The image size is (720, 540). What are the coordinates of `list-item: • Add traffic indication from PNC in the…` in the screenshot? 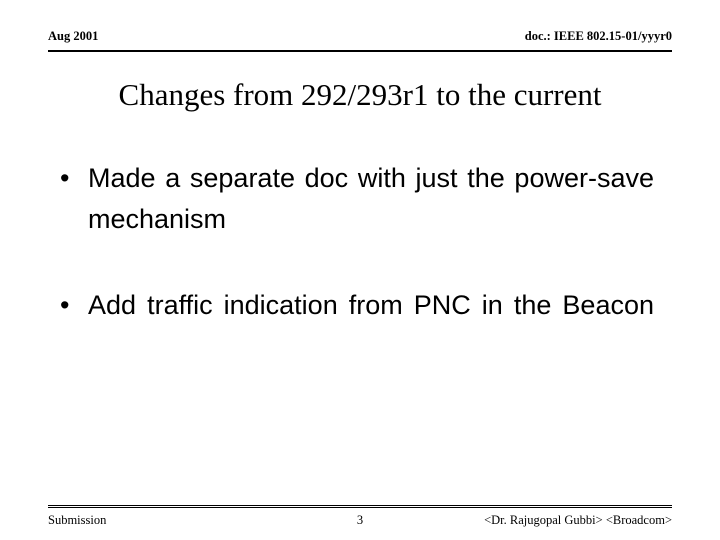 It's located at (351, 326).